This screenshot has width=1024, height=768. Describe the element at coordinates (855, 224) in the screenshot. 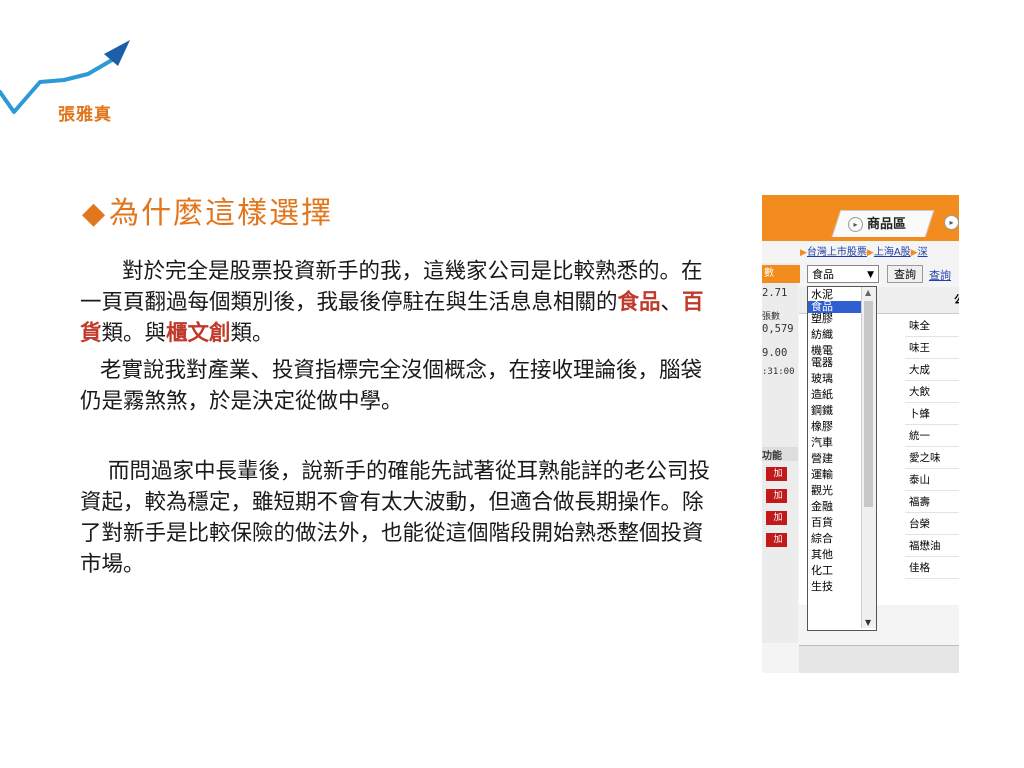

I see `arrow-circle-icon: ▸` at that location.